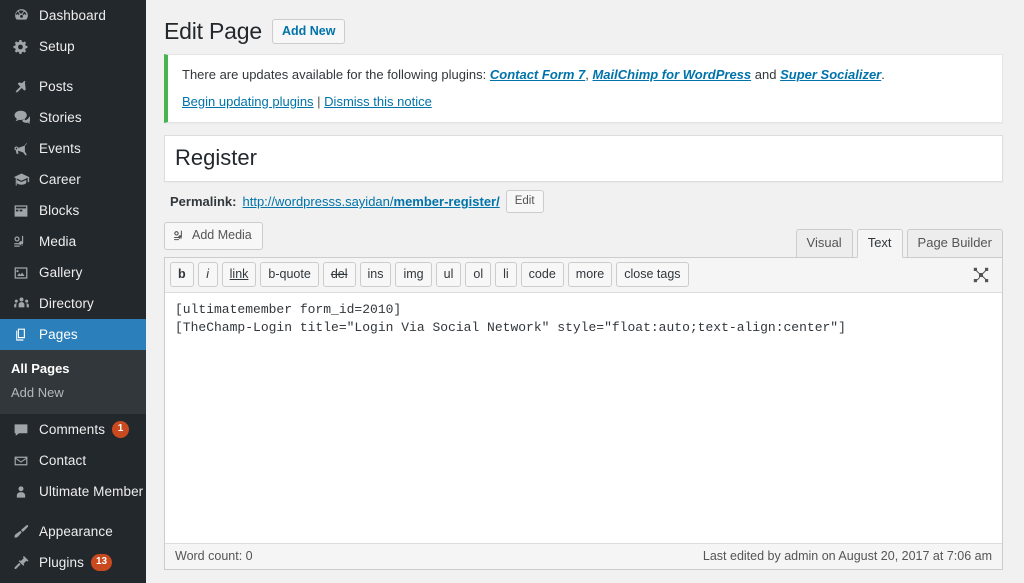 The width and height of the screenshot is (1024, 583). Describe the element at coordinates (60, 179) in the screenshot. I see `sidebar-item-label: Career` at that location.